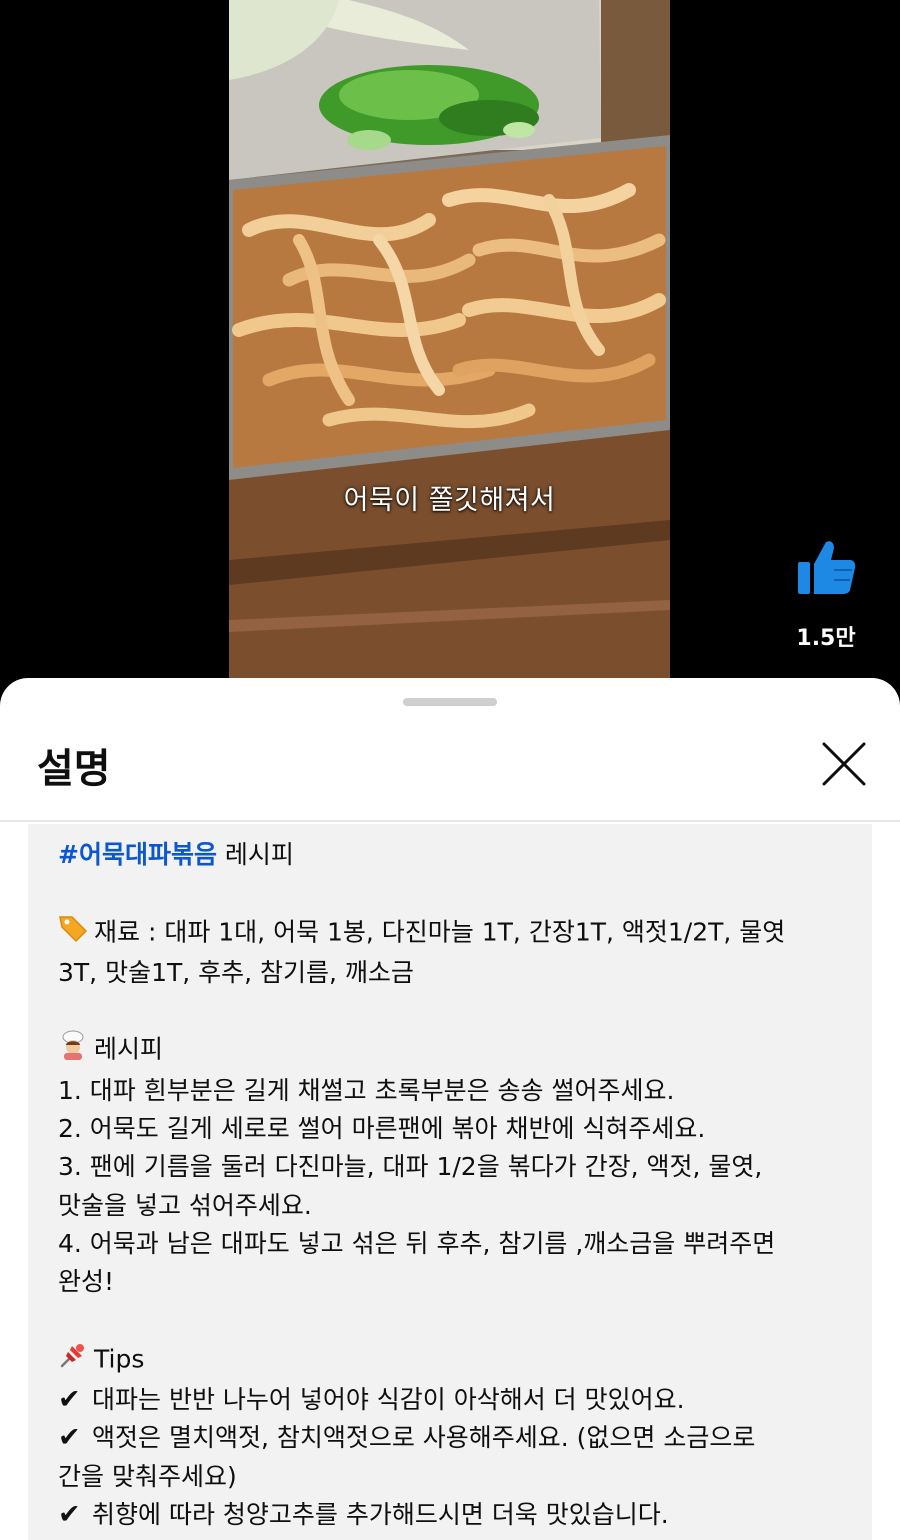 Image resolution: width=900 pixels, height=1540 pixels. Describe the element at coordinates (74, 769) in the screenshot. I see `sheet-title: 설명` at that location.